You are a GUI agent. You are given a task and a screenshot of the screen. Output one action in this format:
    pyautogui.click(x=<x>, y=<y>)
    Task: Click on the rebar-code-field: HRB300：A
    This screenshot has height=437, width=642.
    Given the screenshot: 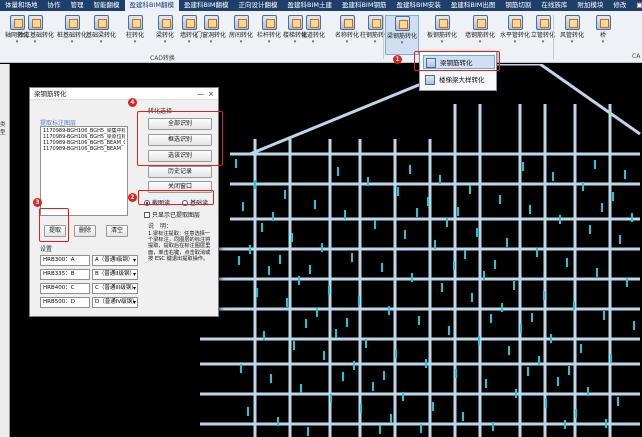 What is the action you would take?
    pyautogui.click(x=65, y=260)
    